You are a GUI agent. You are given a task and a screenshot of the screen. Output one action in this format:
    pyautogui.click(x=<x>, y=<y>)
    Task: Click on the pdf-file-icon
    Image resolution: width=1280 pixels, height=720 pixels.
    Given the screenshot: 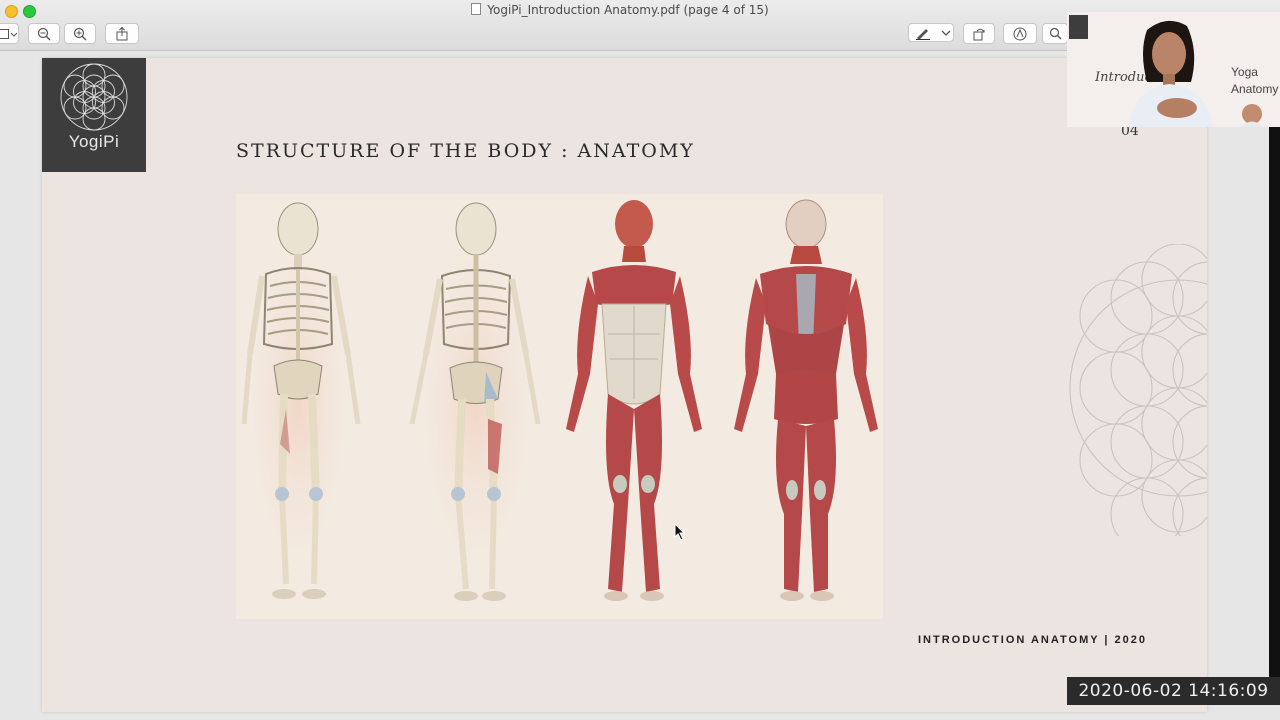 What is the action you would take?
    pyautogui.click(x=476, y=9)
    